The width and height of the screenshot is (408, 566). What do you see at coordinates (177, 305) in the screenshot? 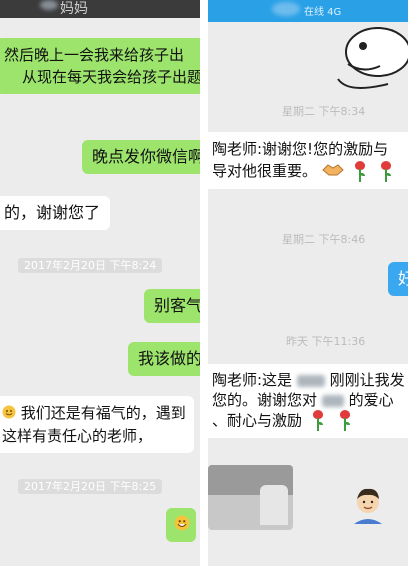
I see `message-text: 别客气` at bounding box center [177, 305].